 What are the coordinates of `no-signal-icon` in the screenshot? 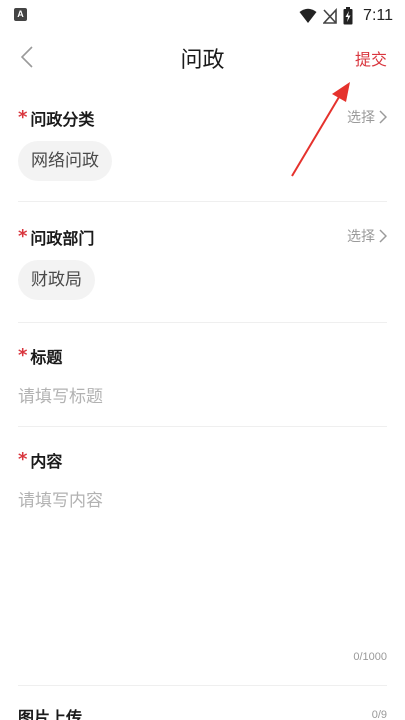 It's located at (330, 16).